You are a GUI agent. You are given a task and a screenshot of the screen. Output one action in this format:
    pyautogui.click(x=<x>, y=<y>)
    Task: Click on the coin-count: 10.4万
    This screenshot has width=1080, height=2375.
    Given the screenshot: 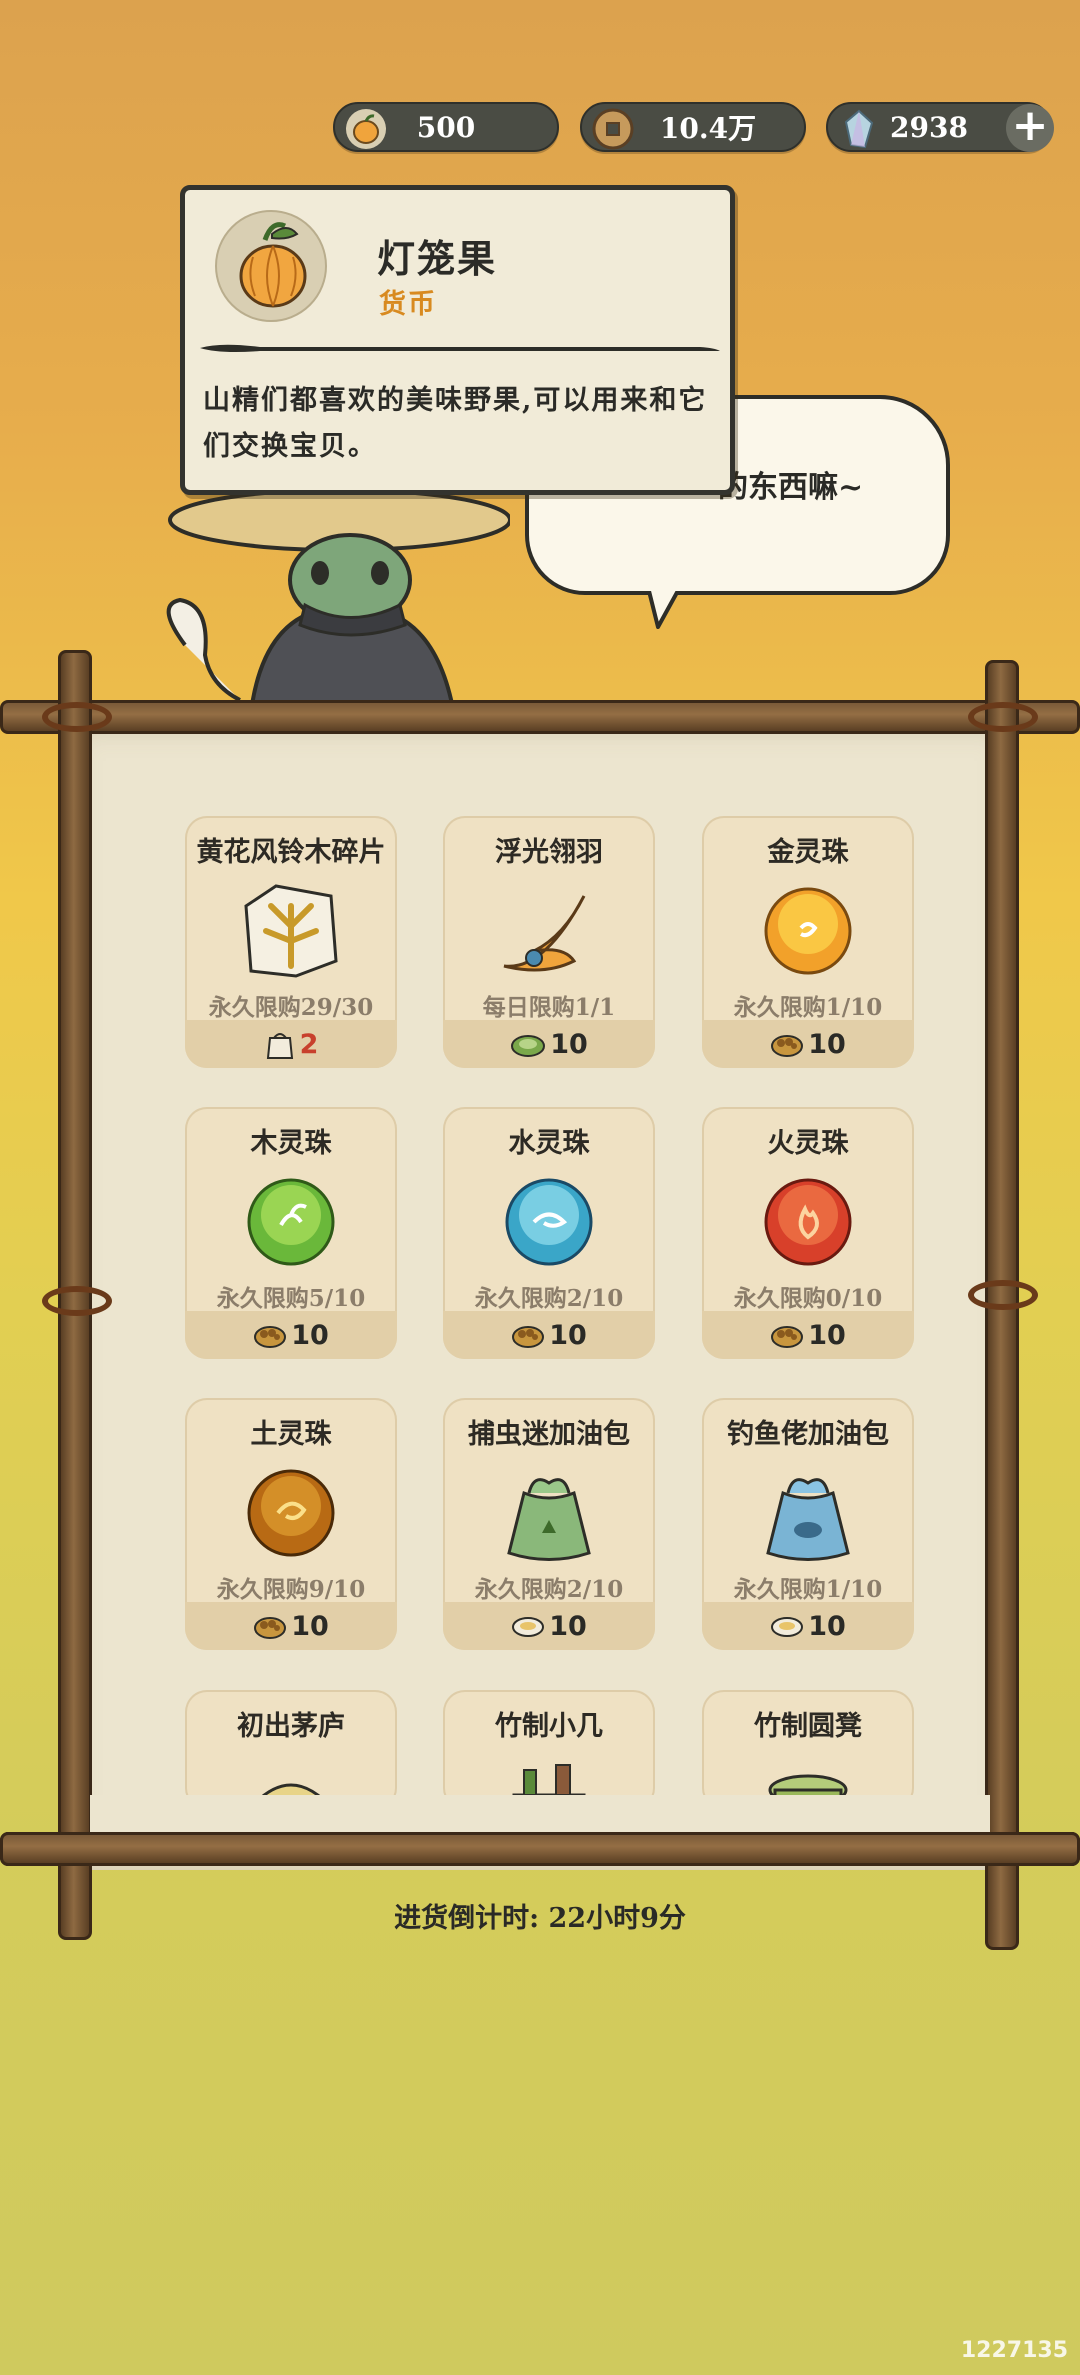 What is the action you would take?
    pyautogui.click(x=708, y=128)
    